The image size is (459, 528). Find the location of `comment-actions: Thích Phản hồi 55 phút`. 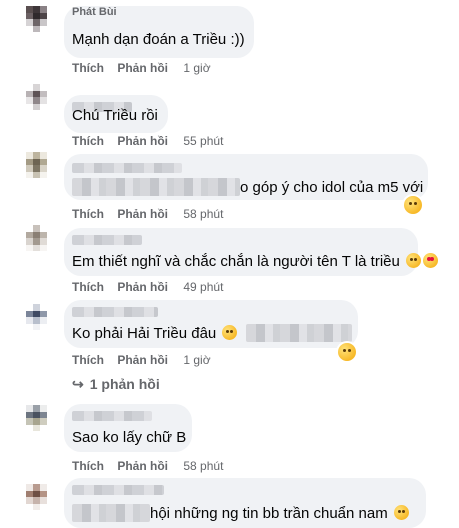

comment-actions: Thích Phản hồi 55 phút is located at coordinates (147, 141).